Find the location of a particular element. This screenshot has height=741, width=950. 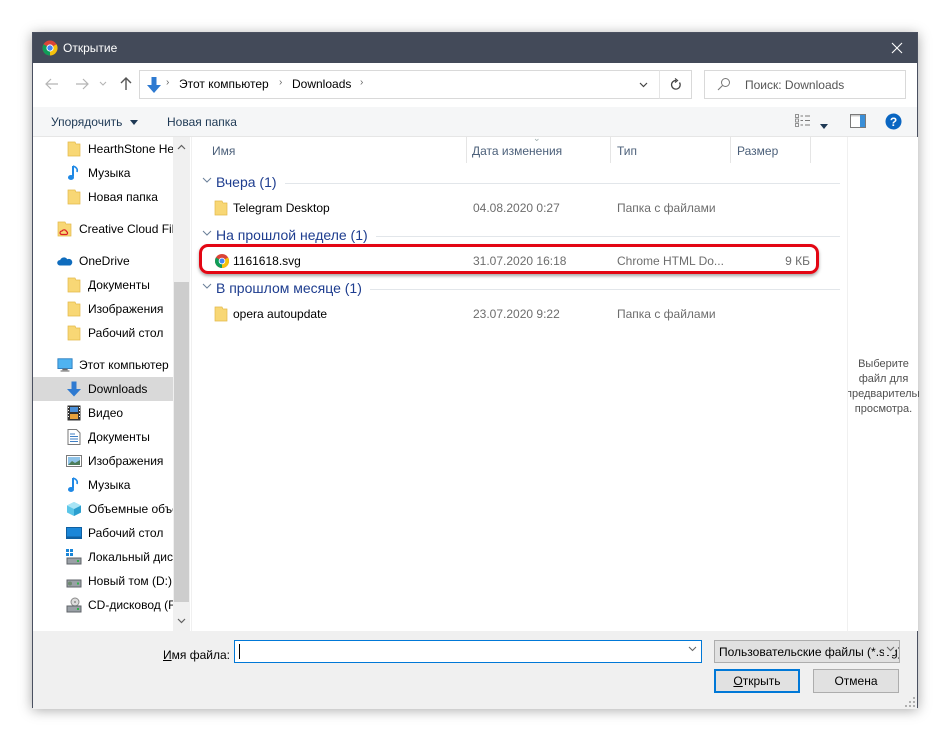

scrollbar-thumb is located at coordinates (181, 442).